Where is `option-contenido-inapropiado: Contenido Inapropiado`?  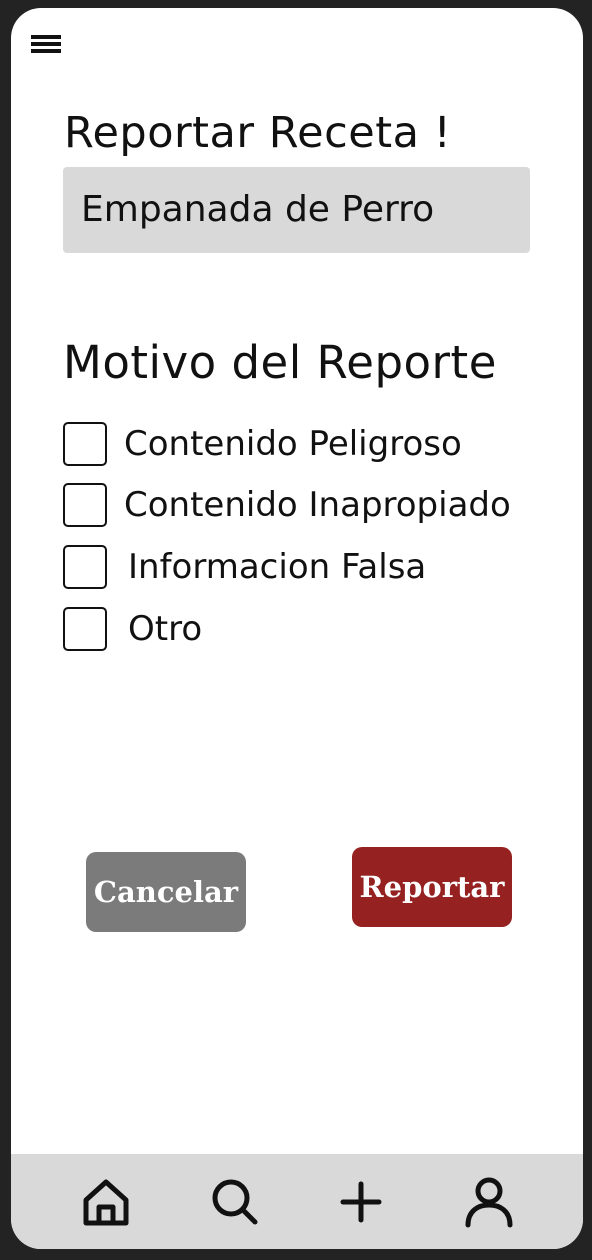 option-contenido-inapropiado: Contenido Inapropiado is located at coordinates (287, 505).